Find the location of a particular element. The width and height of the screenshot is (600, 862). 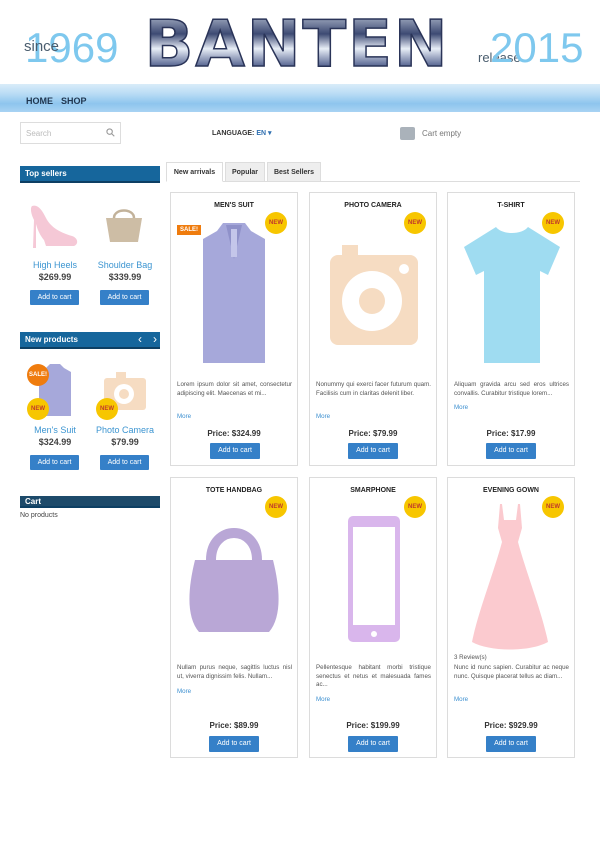

product-title: TOTE HANDBAG is located at coordinates (234, 490).